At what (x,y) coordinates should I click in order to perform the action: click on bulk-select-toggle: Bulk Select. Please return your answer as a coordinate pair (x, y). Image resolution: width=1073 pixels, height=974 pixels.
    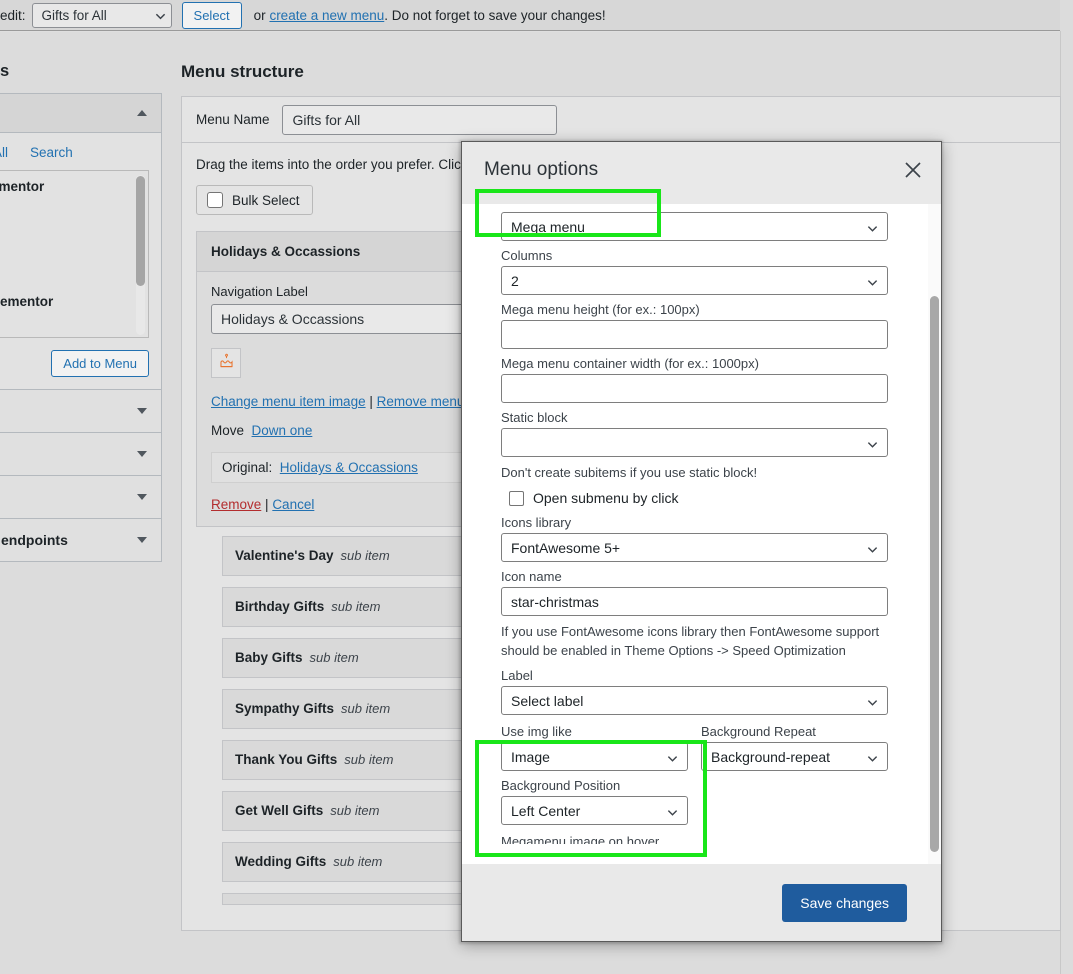
    Looking at the image, I should click on (254, 200).